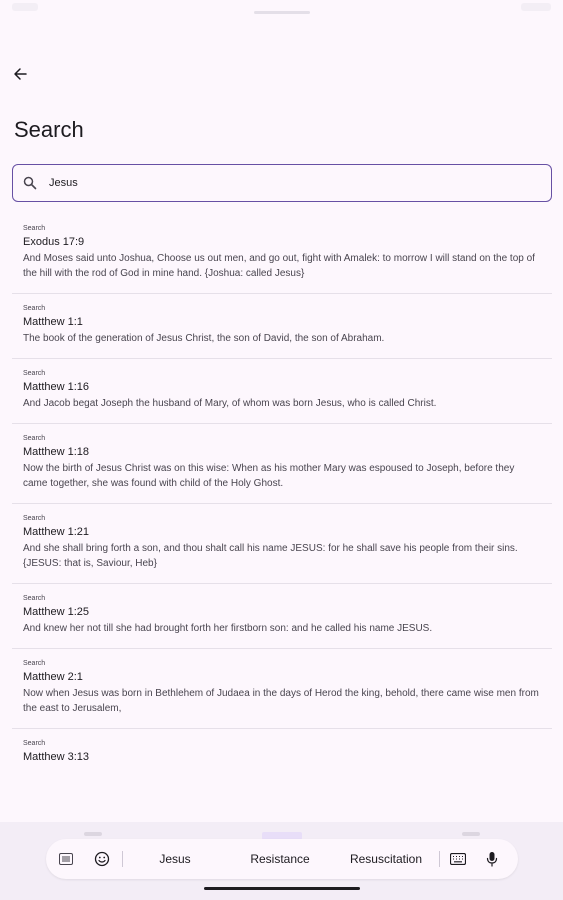 The image size is (563, 900). What do you see at coordinates (175, 859) in the screenshot?
I see `suggestion-1: Jesus` at bounding box center [175, 859].